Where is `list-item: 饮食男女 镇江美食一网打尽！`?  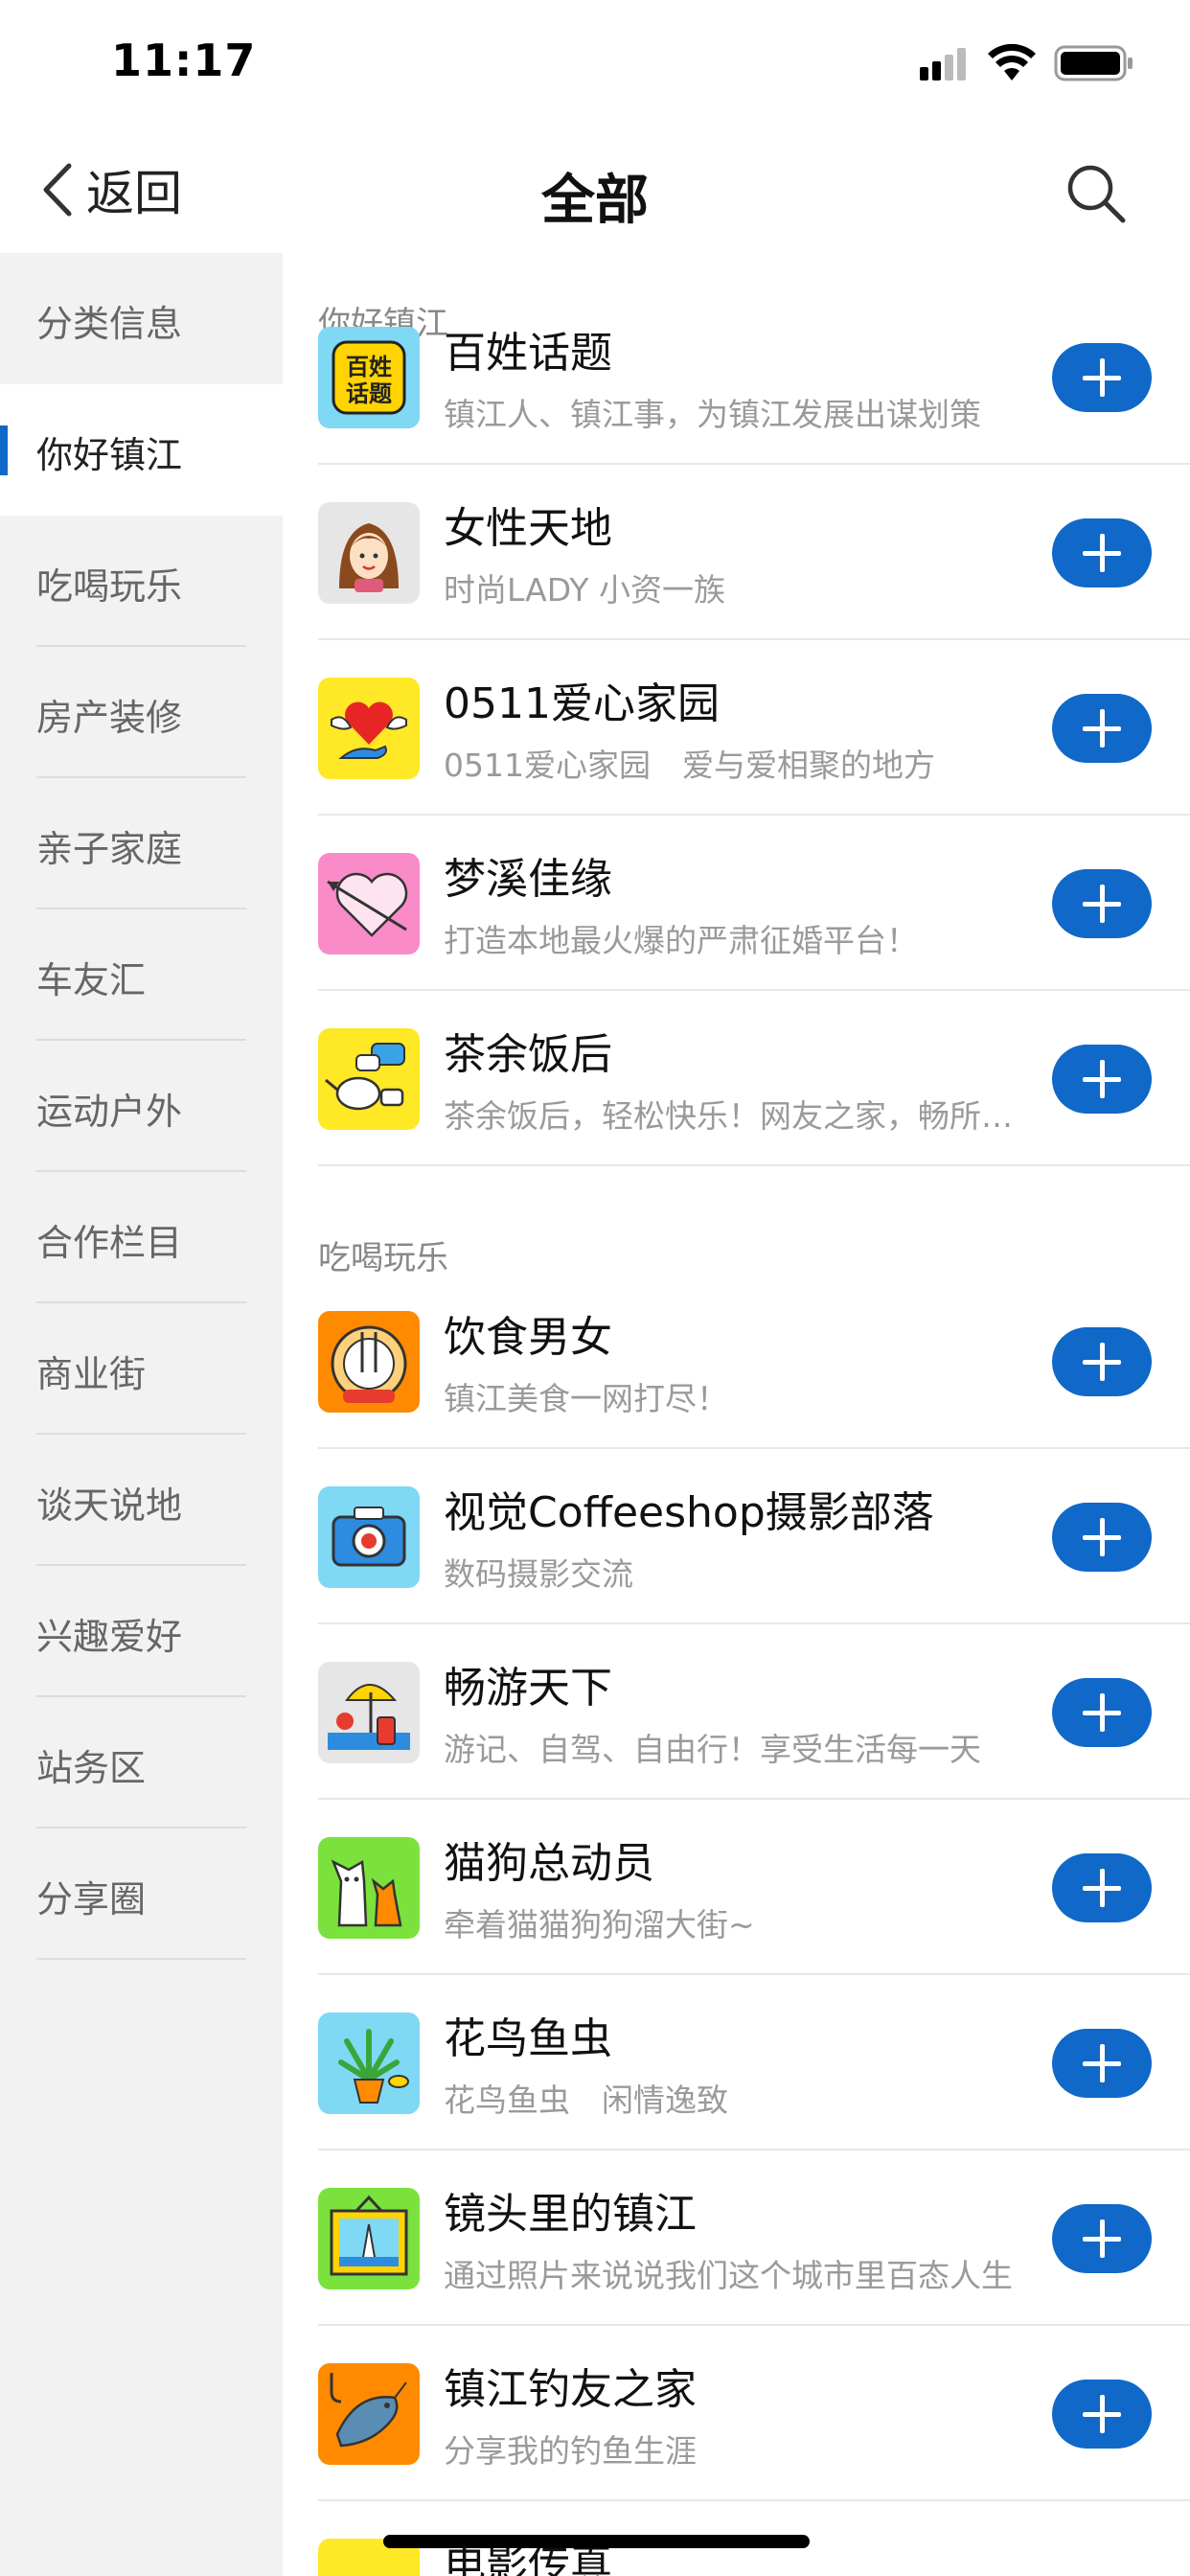
list-item: 饮食男女 镇江美食一网打尽！ is located at coordinates (736, 1361).